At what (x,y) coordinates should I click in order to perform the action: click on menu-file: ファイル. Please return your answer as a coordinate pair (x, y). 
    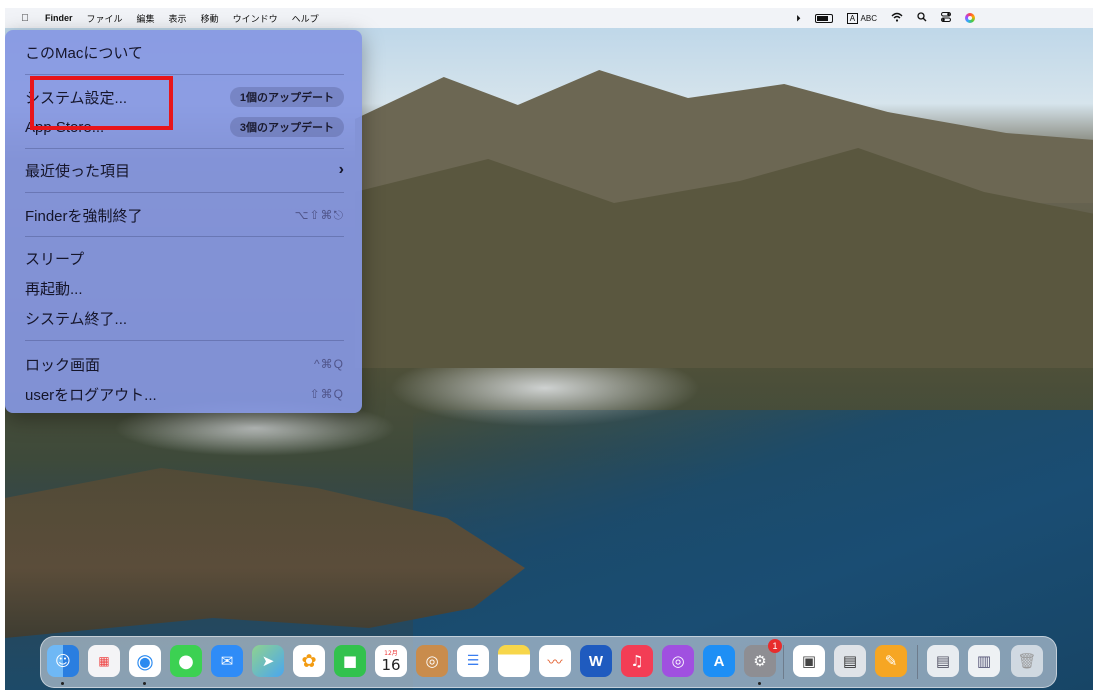
    Looking at the image, I should click on (105, 18).